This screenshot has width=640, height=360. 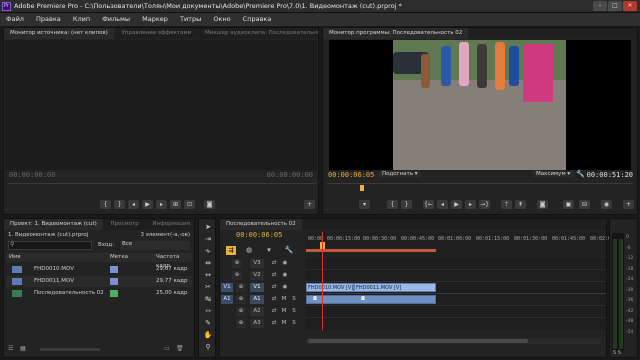 What do you see at coordinates (257, 287) in the screenshot?
I see `track-name: V1` at bounding box center [257, 287].